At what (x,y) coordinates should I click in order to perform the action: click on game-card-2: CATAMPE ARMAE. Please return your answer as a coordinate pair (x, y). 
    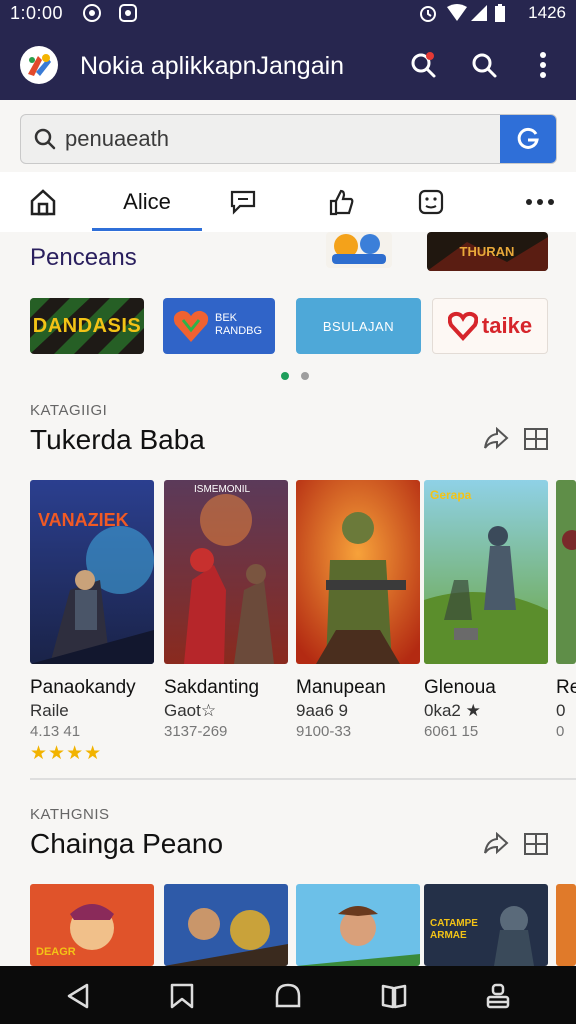
    Looking at the image, I should click on (486, 925).